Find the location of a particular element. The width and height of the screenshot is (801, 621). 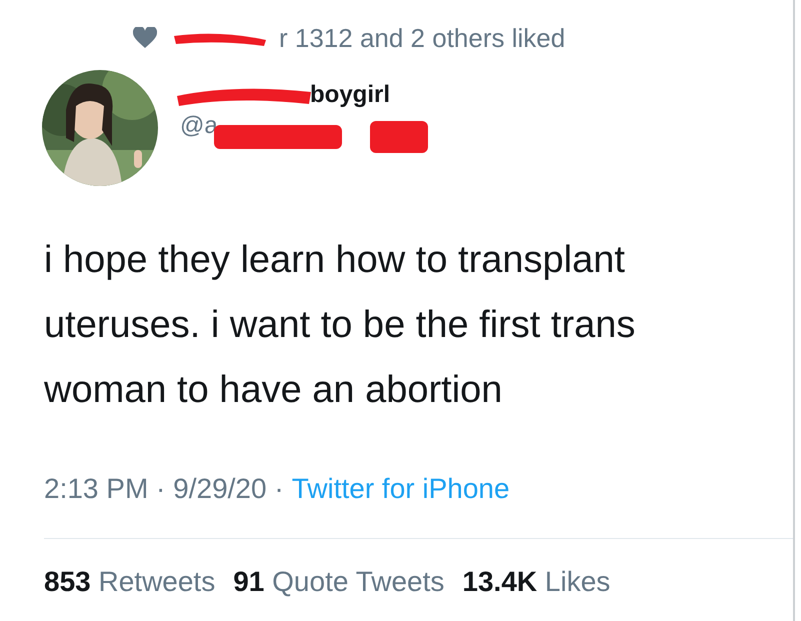

stat-count: 13.4K Likes is located at coordinates (536, 582).